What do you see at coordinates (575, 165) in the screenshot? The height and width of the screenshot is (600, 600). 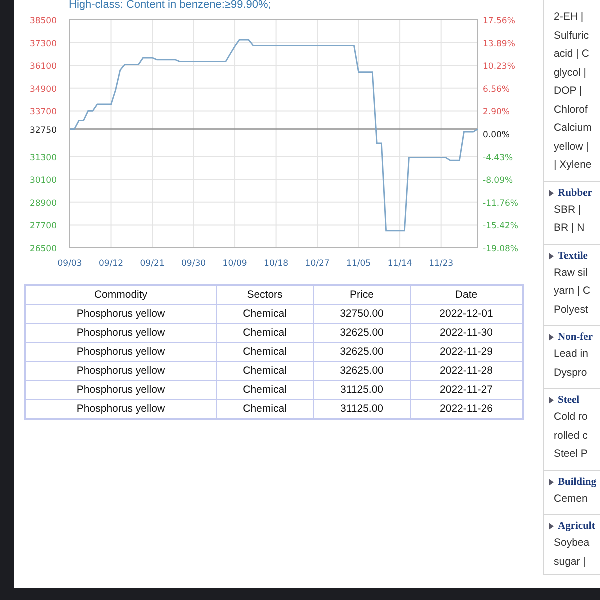 I see `commodity-link: | Xylene` at bounding box center [575, 165].